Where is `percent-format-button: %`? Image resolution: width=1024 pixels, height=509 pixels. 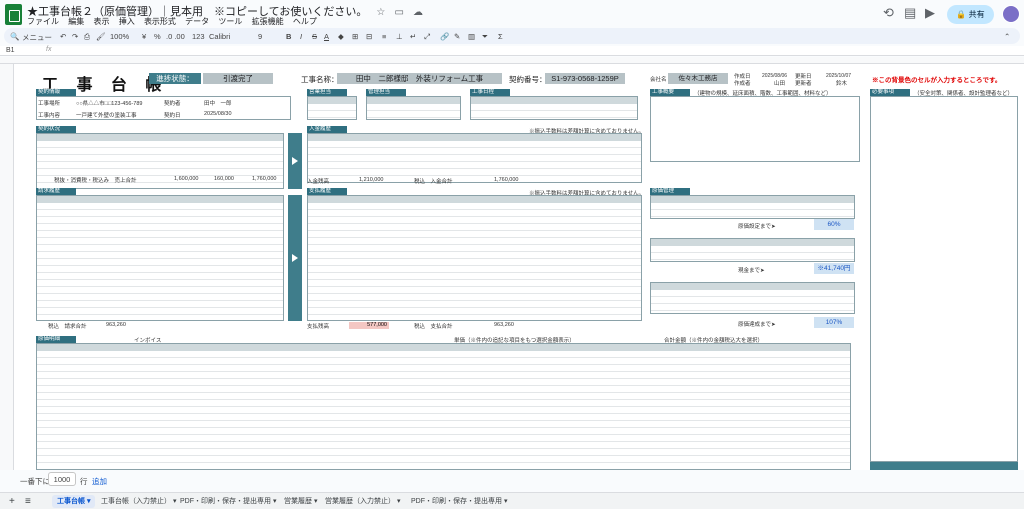
percent-format-button: % is located at coordinates (157, 36).